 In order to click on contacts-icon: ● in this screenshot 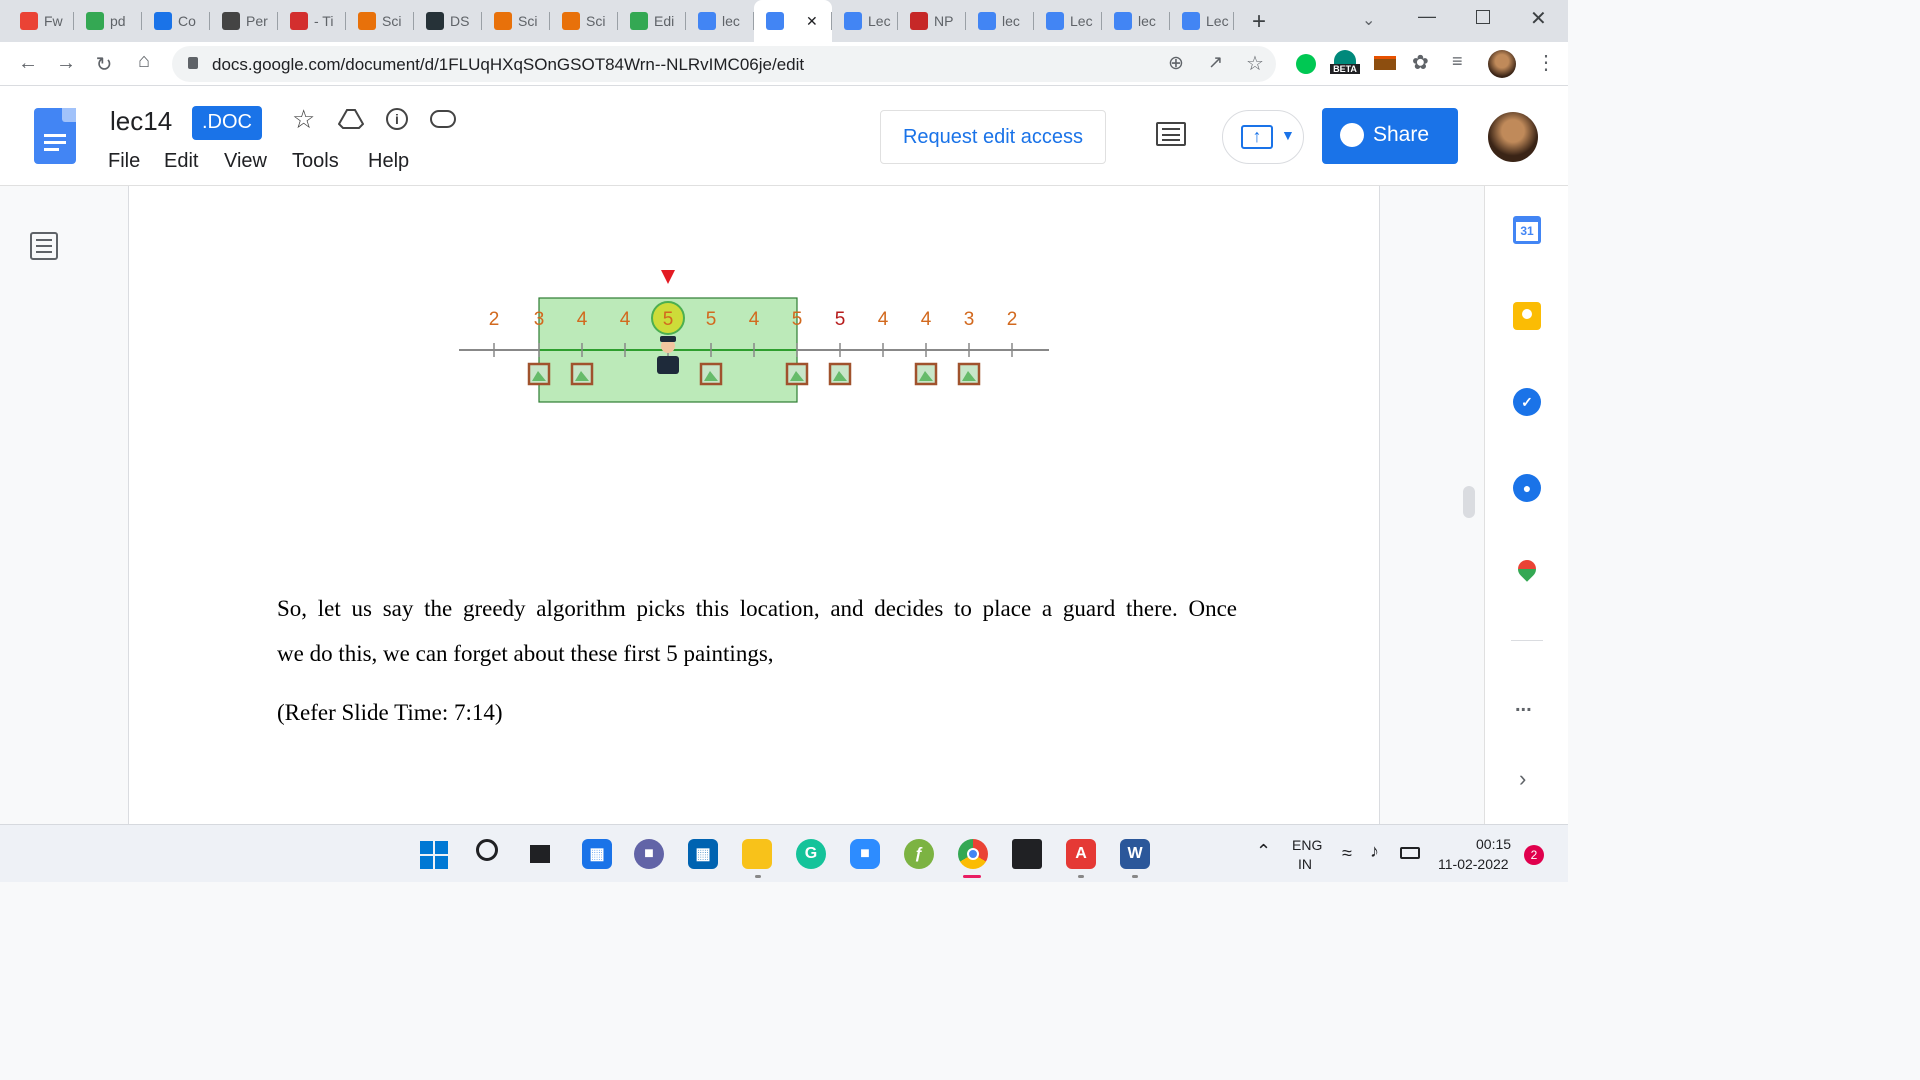, I will do `click(1527, 488)`.